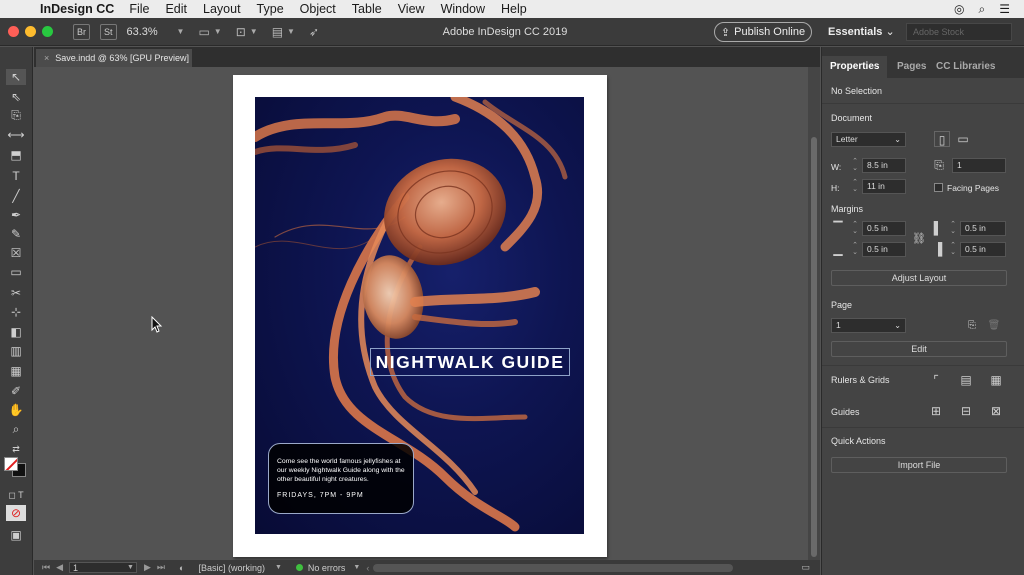 The width and height of the screenshot is (1024, 575). Describe the element at coordinates (411, 9) in the screenshot. I see `menu-view: View` at that location.